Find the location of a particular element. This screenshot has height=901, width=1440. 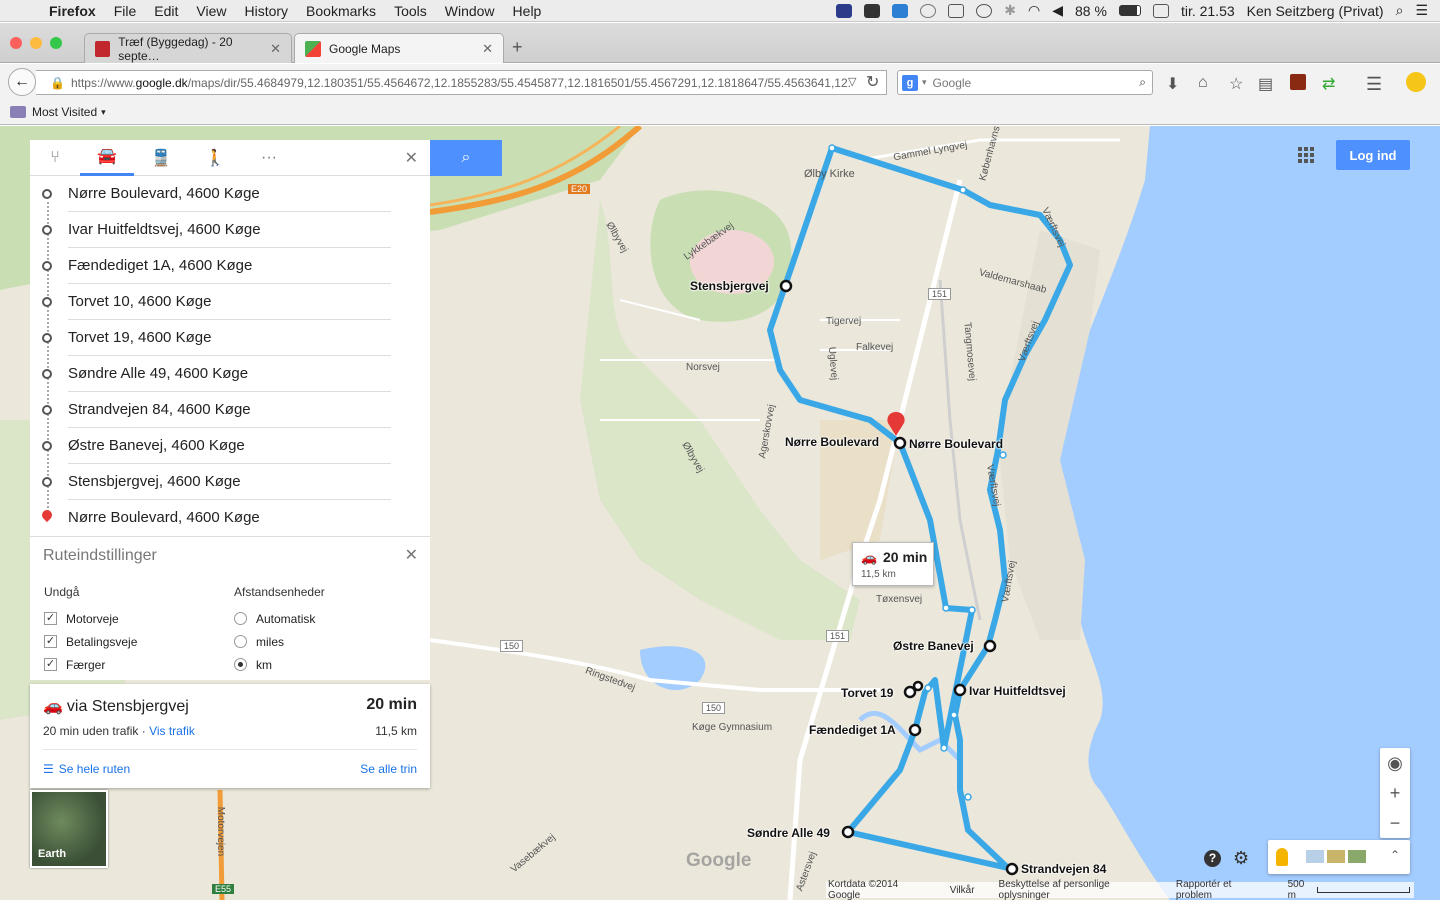

close-options-icon: ✕ is located at coordinates (411, 555).